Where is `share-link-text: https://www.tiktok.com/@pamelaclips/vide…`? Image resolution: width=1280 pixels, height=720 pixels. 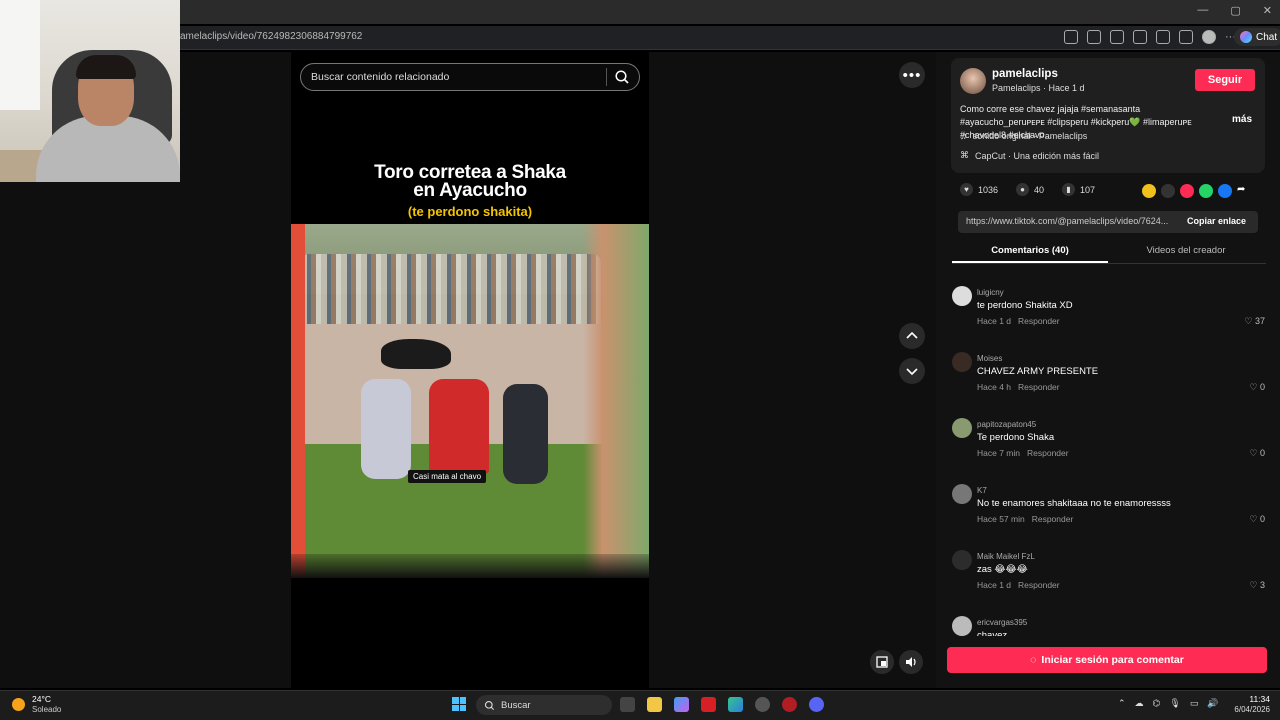
share-link-text: https://www.tiktok.com/@pamelaclips/vide… is located at coordinates (1071, 221).